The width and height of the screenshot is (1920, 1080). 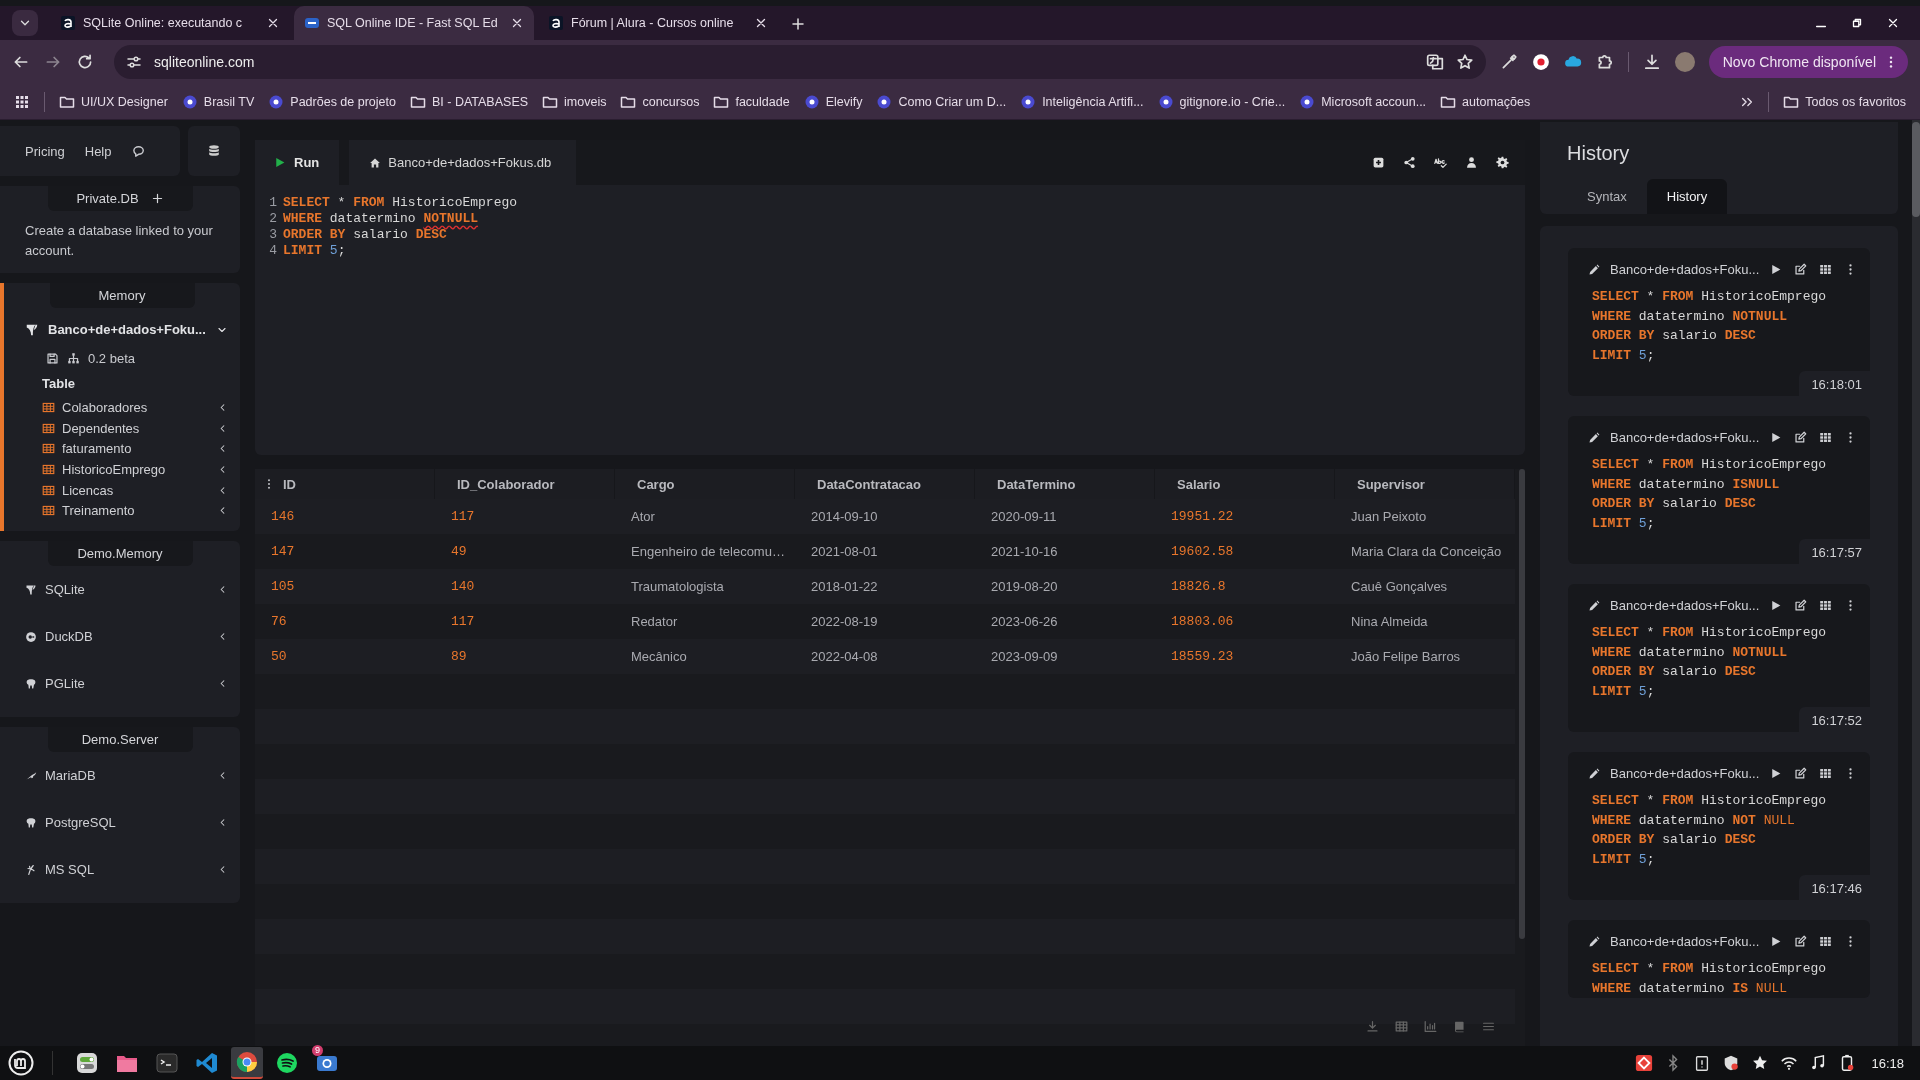 I want to click on browser-tab: Fórum | Alura - Cursos online, so click(x=658, y=23).